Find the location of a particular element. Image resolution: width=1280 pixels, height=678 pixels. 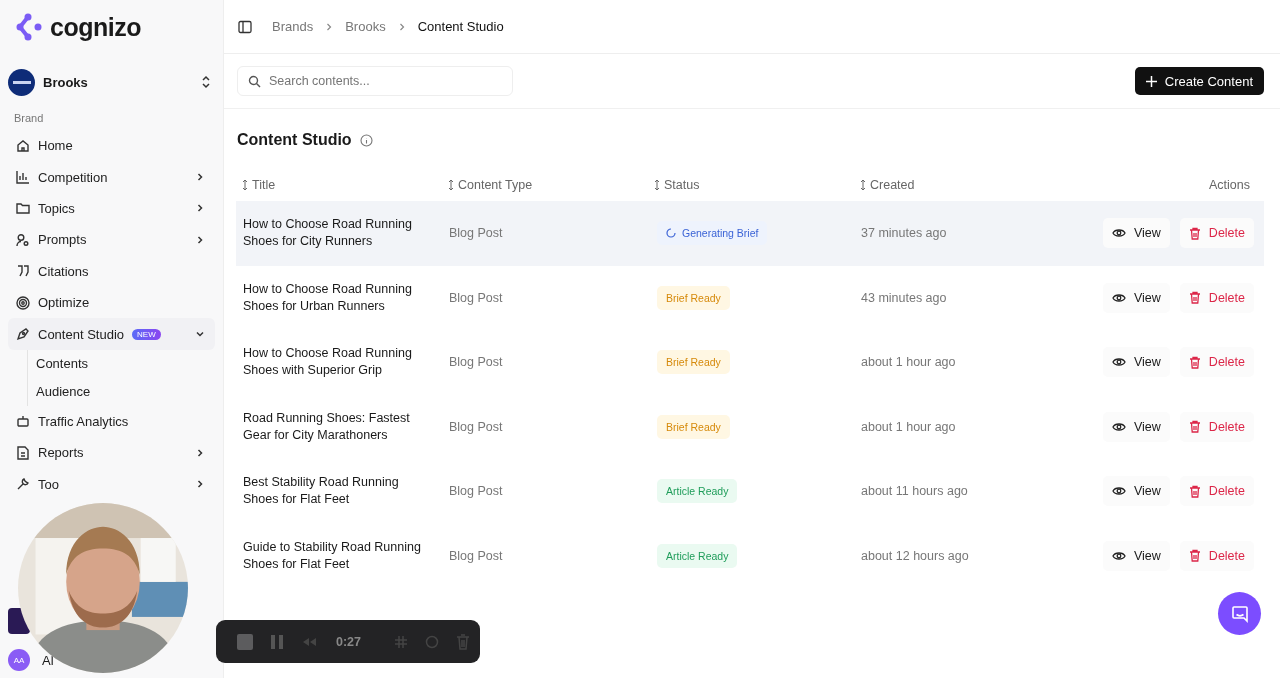

brand-logo is located at coordinates (21, 82).